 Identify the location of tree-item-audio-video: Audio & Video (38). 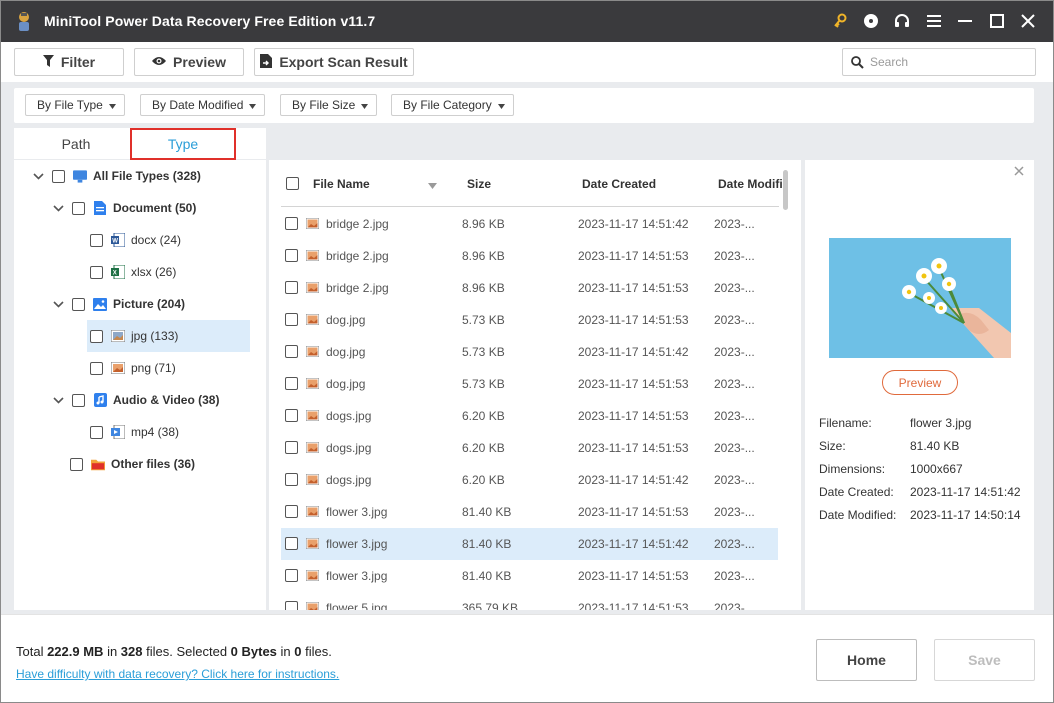
(135, 400).